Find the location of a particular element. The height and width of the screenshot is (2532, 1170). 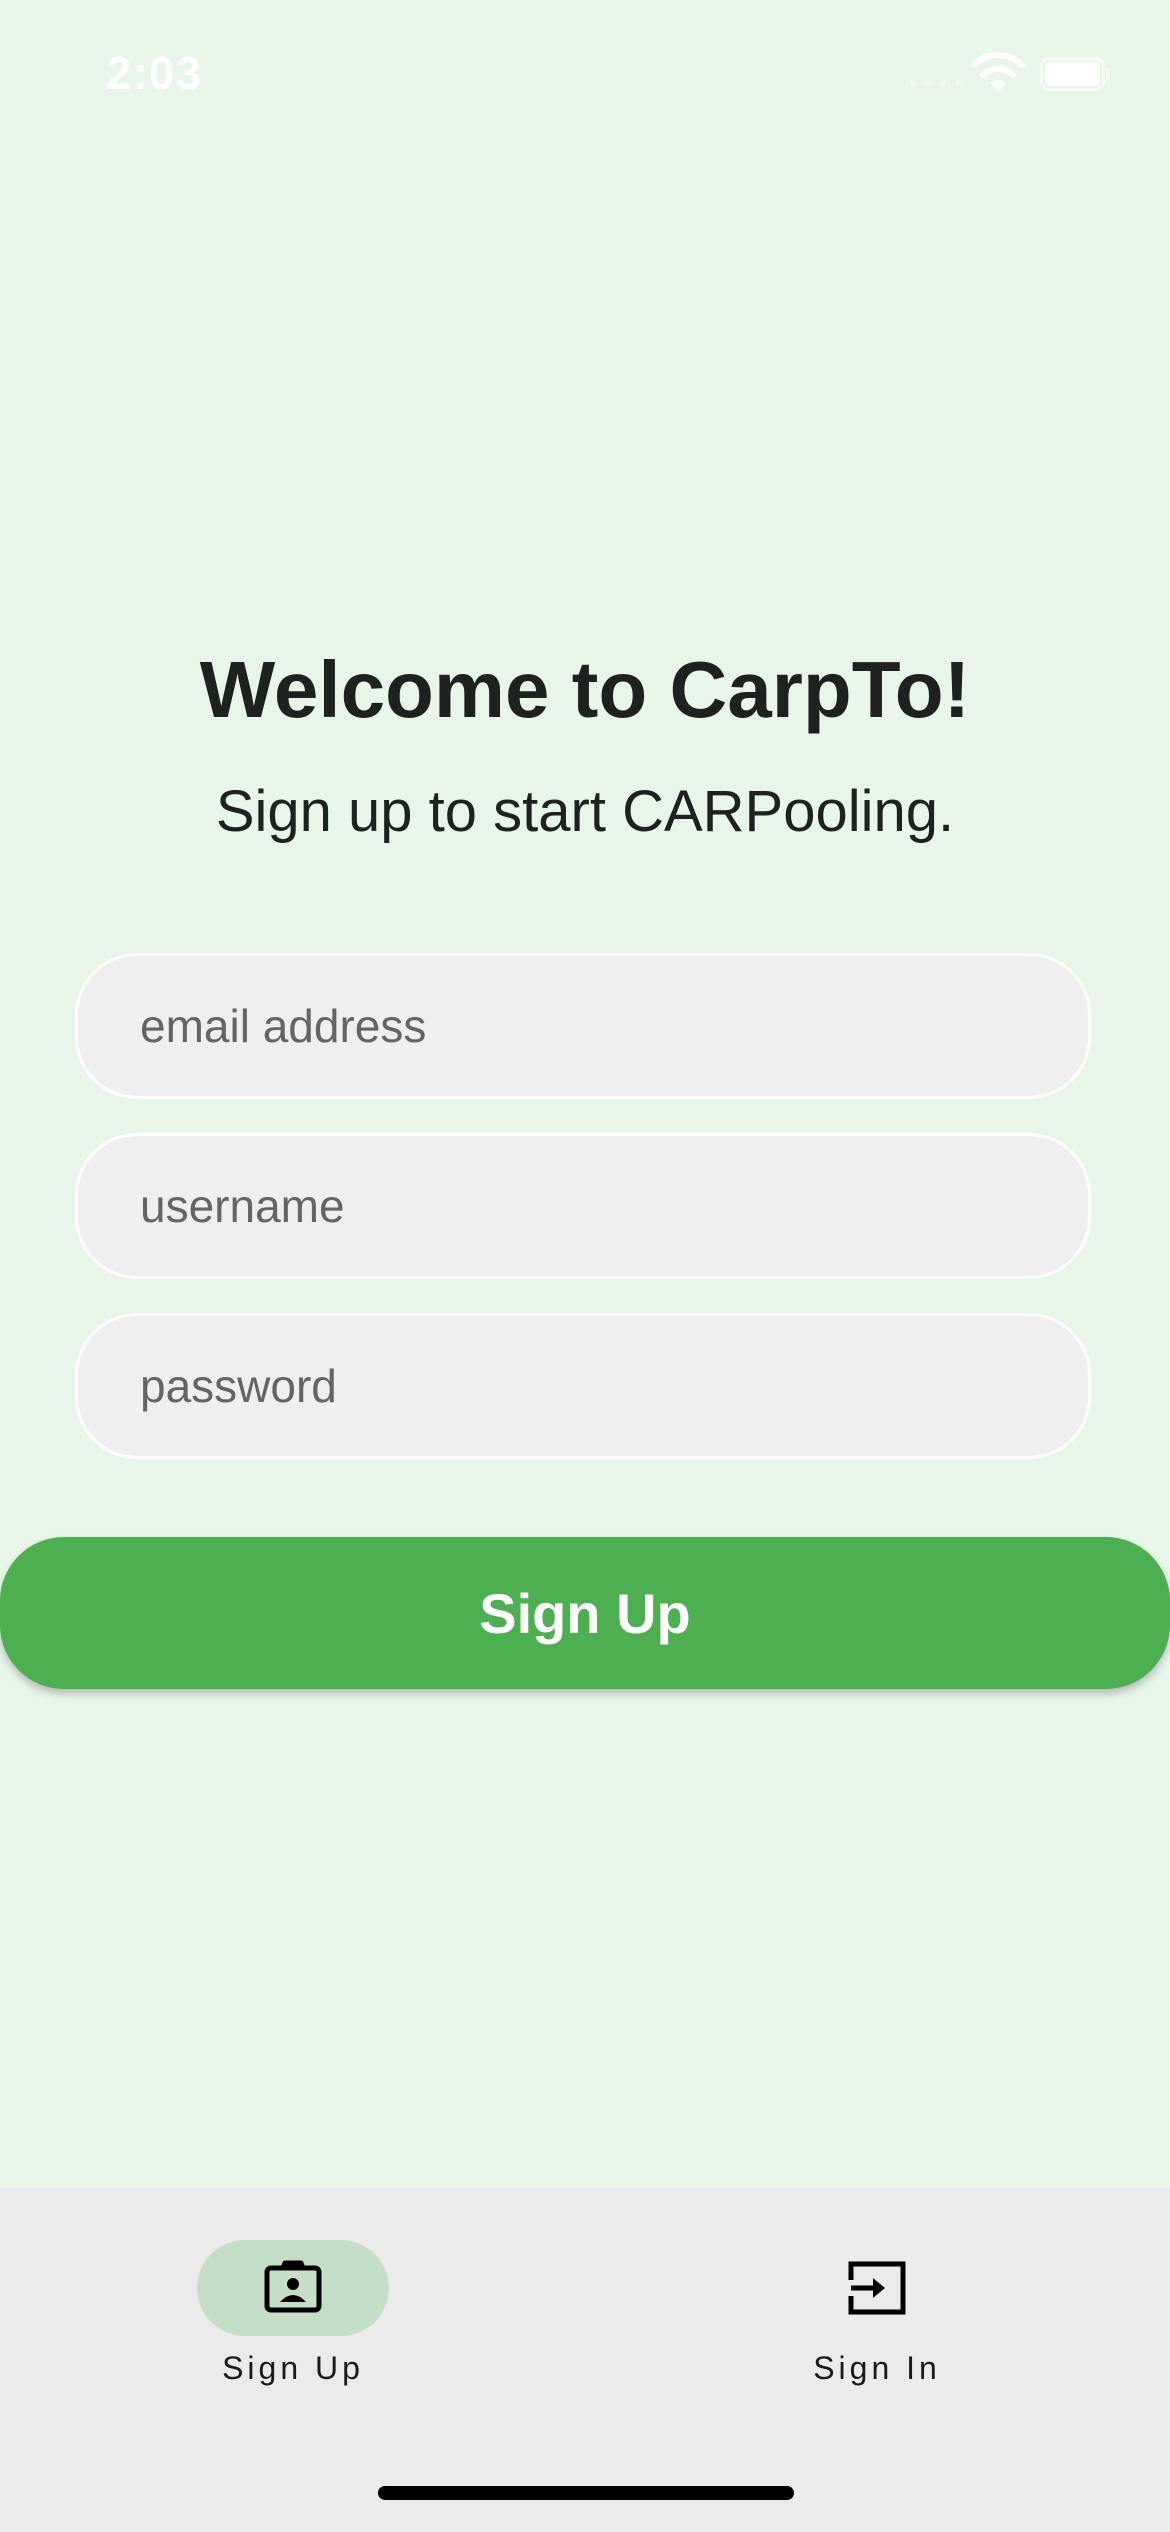

username-field is located at coordinates (583, 1206).